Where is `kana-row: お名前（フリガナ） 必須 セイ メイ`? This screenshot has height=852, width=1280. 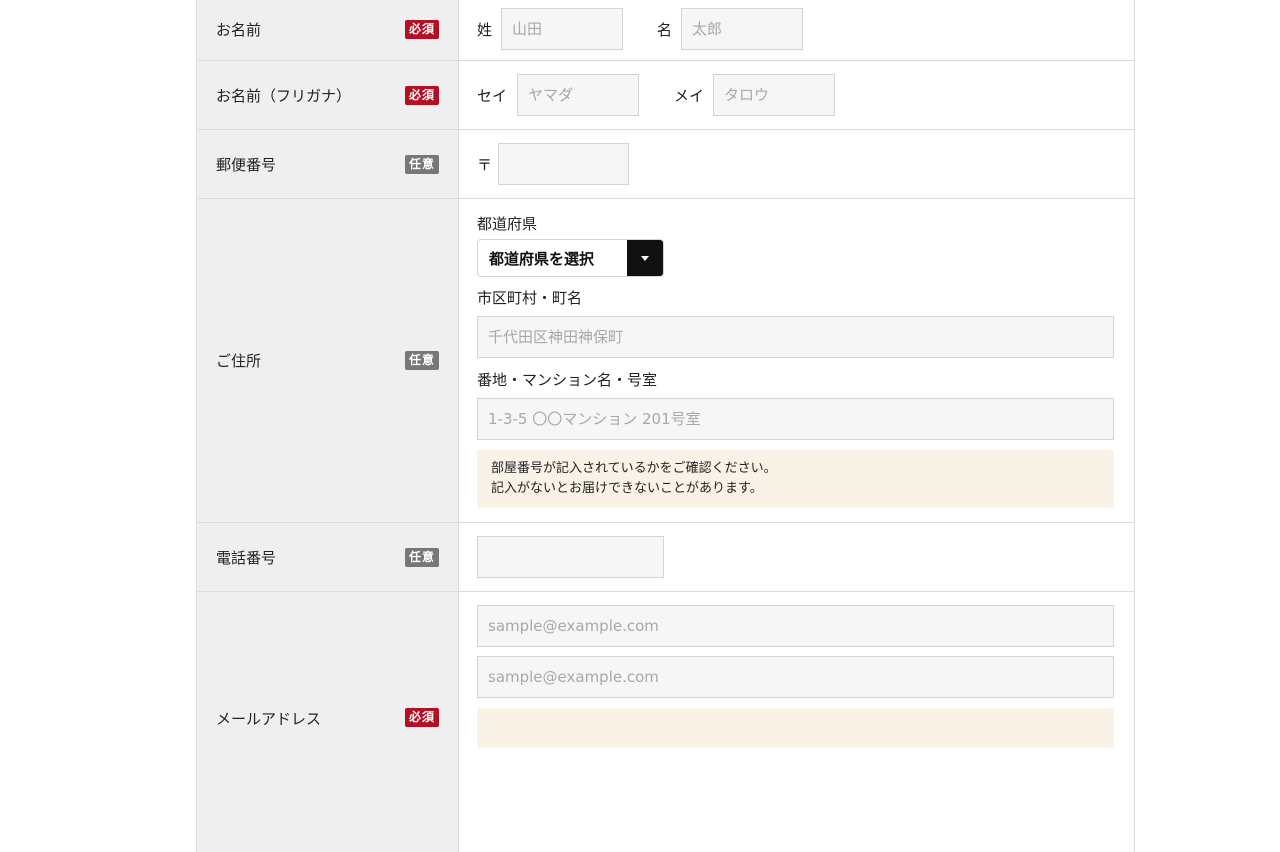
kana-row: お名前（フリガナ） 必須 セイ メイ is located at coordinates (665, 95).